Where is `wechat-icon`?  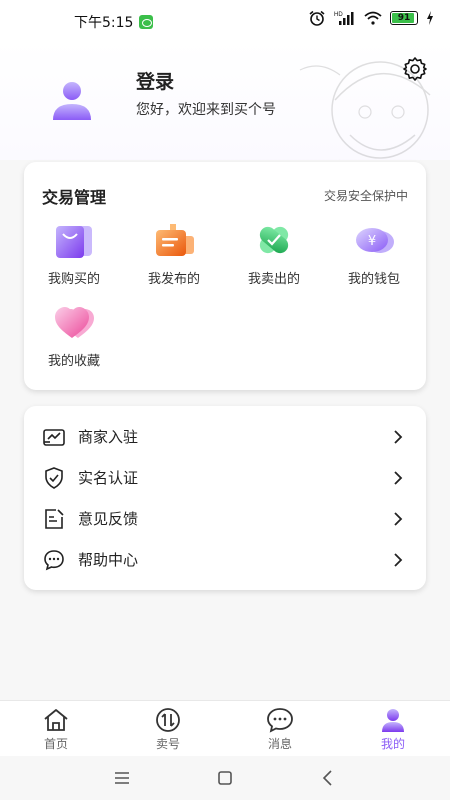 wechat-icon is located at coordinates (146, 22).